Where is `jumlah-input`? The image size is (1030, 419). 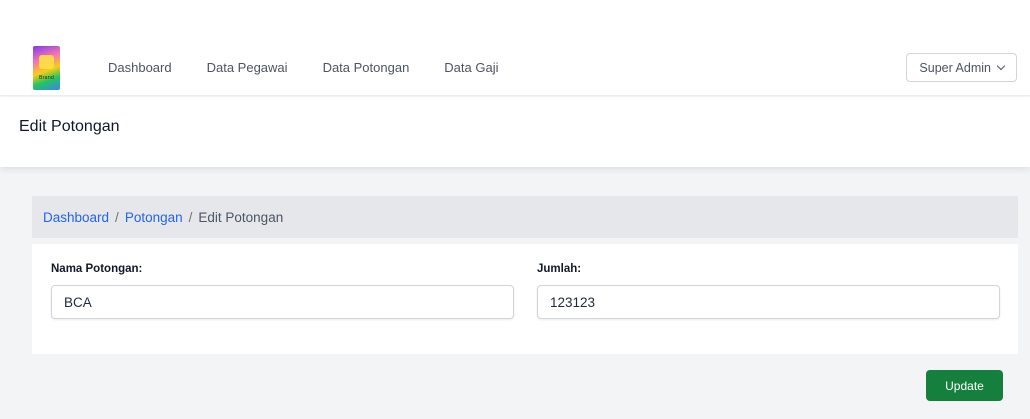 jumlah-input is located at coordinates (768, 302).